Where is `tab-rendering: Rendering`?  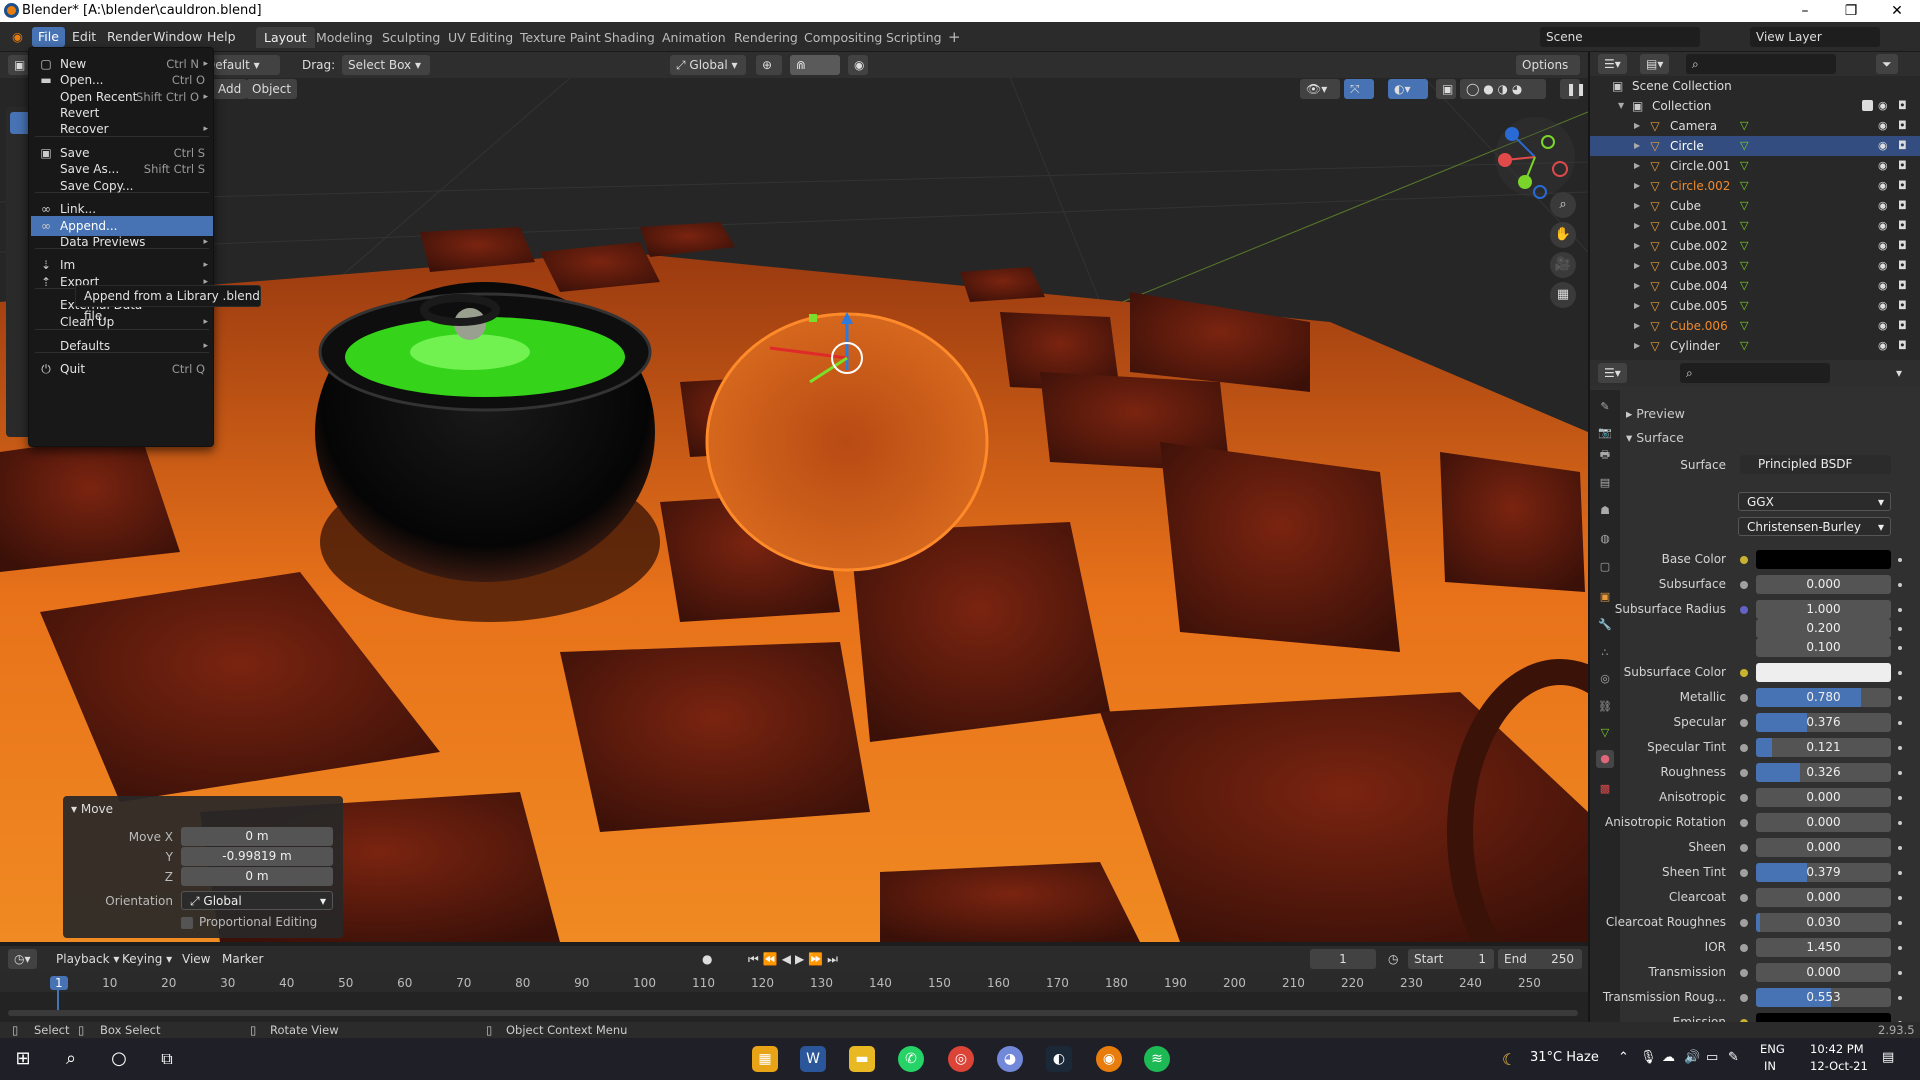
tab-rendering: Rendering is located at coordinates (766, 37).